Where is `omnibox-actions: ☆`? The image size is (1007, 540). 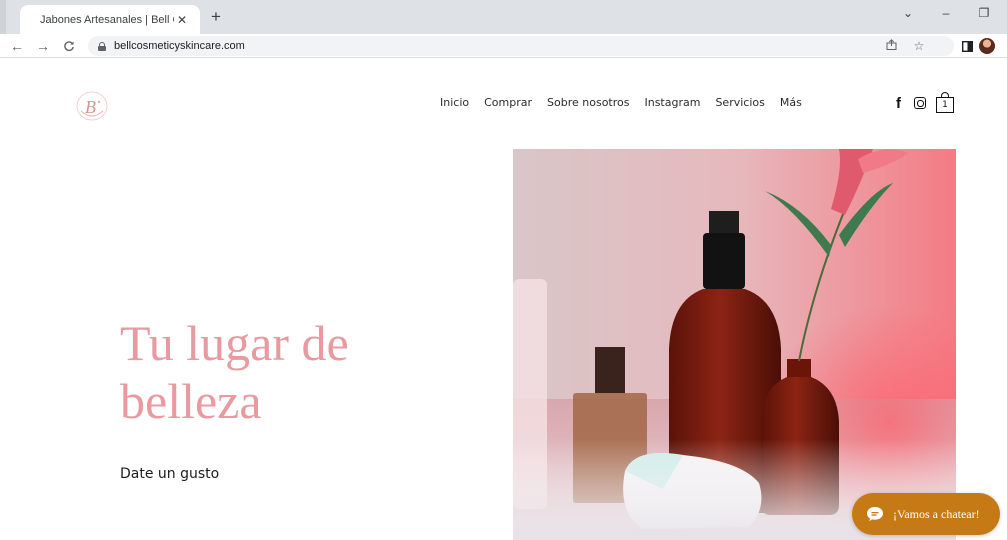
omnibox-actions: ☆ is located at coordinates (905, 46).